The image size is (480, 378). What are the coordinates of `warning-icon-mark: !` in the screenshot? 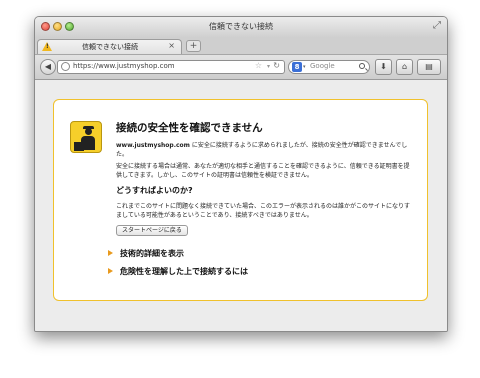 It's located at (47, 46).